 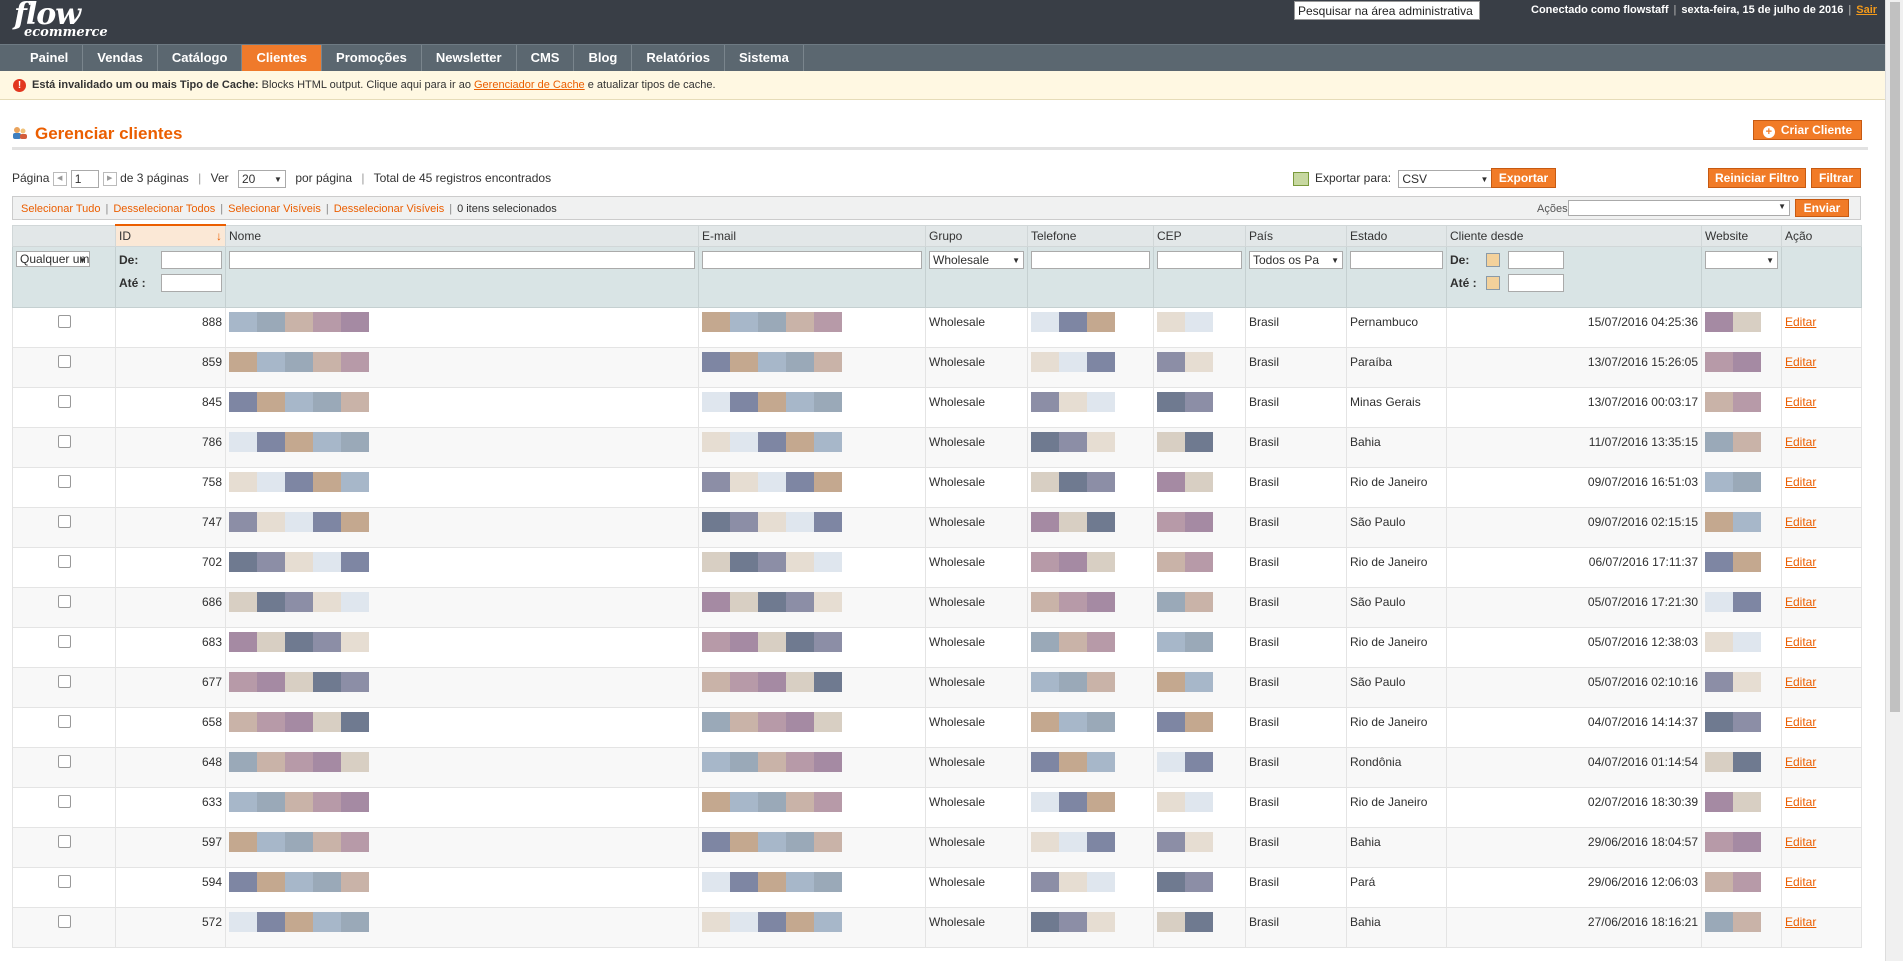 What do you see at coordinates (61, 209) in the screenshot?
I see `select-all-link: Selecionar Tudo` at bounding box center [61, 209].